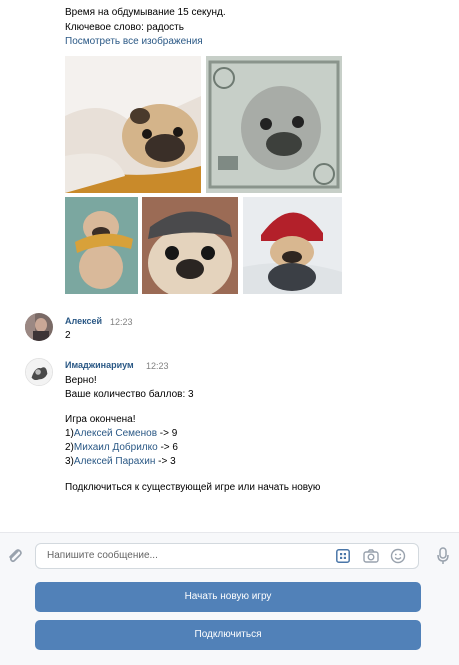 This screenshot has height=665, width=459. Describe the element at coordinates (114, 461) in the screenshot. I see `player-link: Алексей Парахин` at that location.